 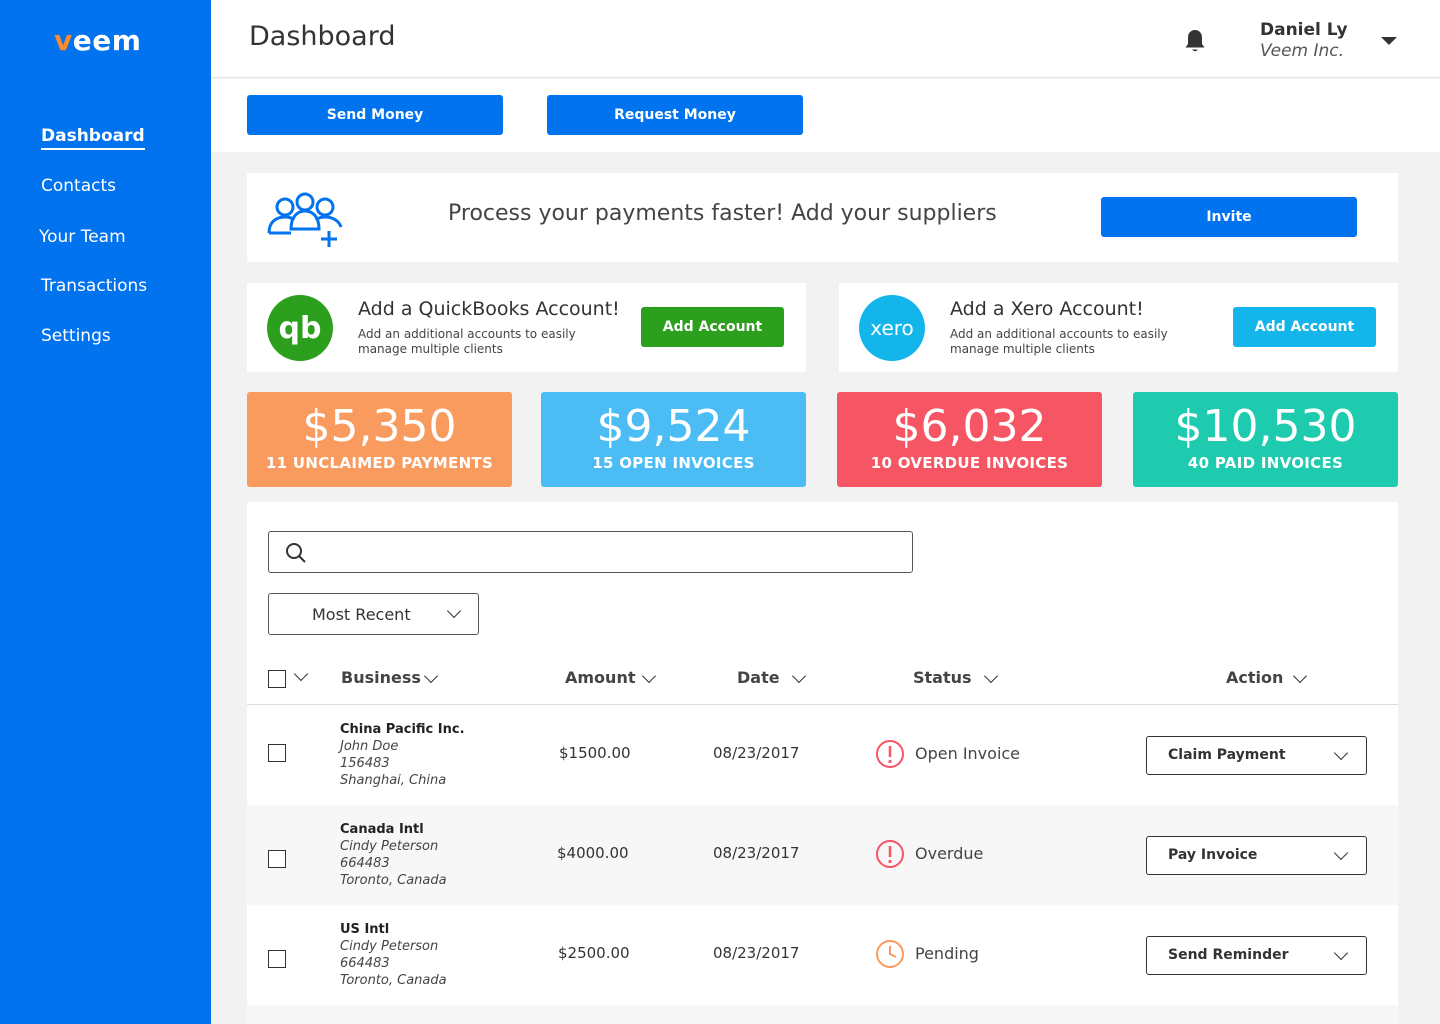 What do you see at coordinates (1195, 41) in the screenshot?
I see `bell-icon` at bounding box center [1195, 41].